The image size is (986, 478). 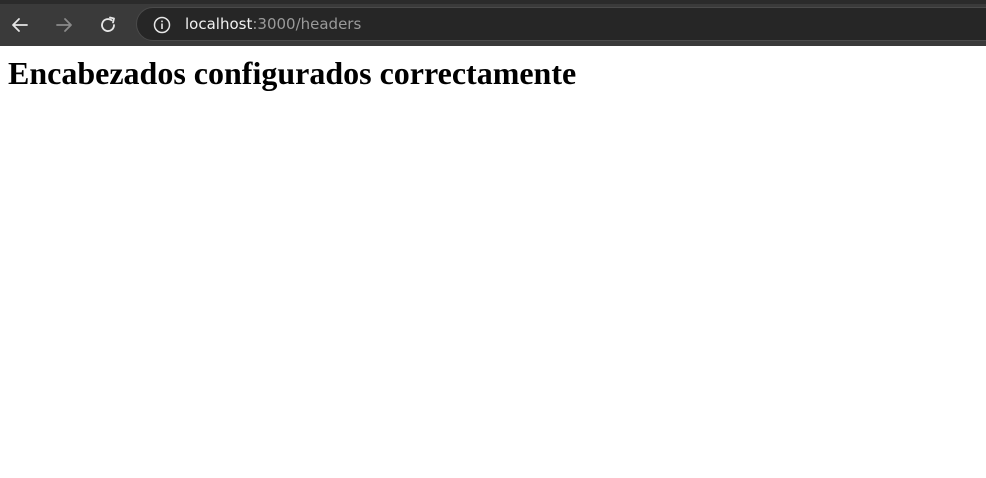 What do you see at coordinates (292, 73) in the screenshot?
I see `page-heading: Encabezados configurados correctamente` at bounding box center [292, 73].